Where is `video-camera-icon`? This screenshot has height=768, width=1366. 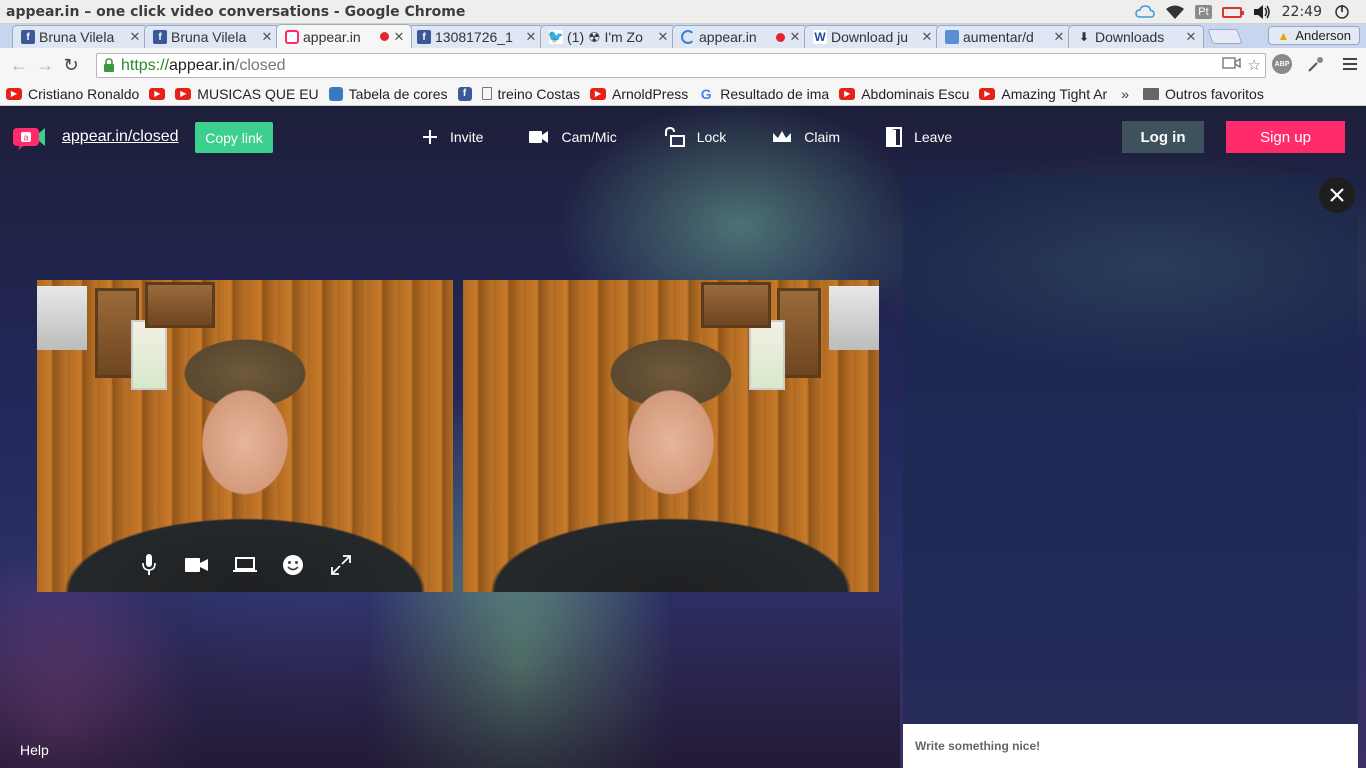
video-camera-icon is located at coordinates (539, 137).